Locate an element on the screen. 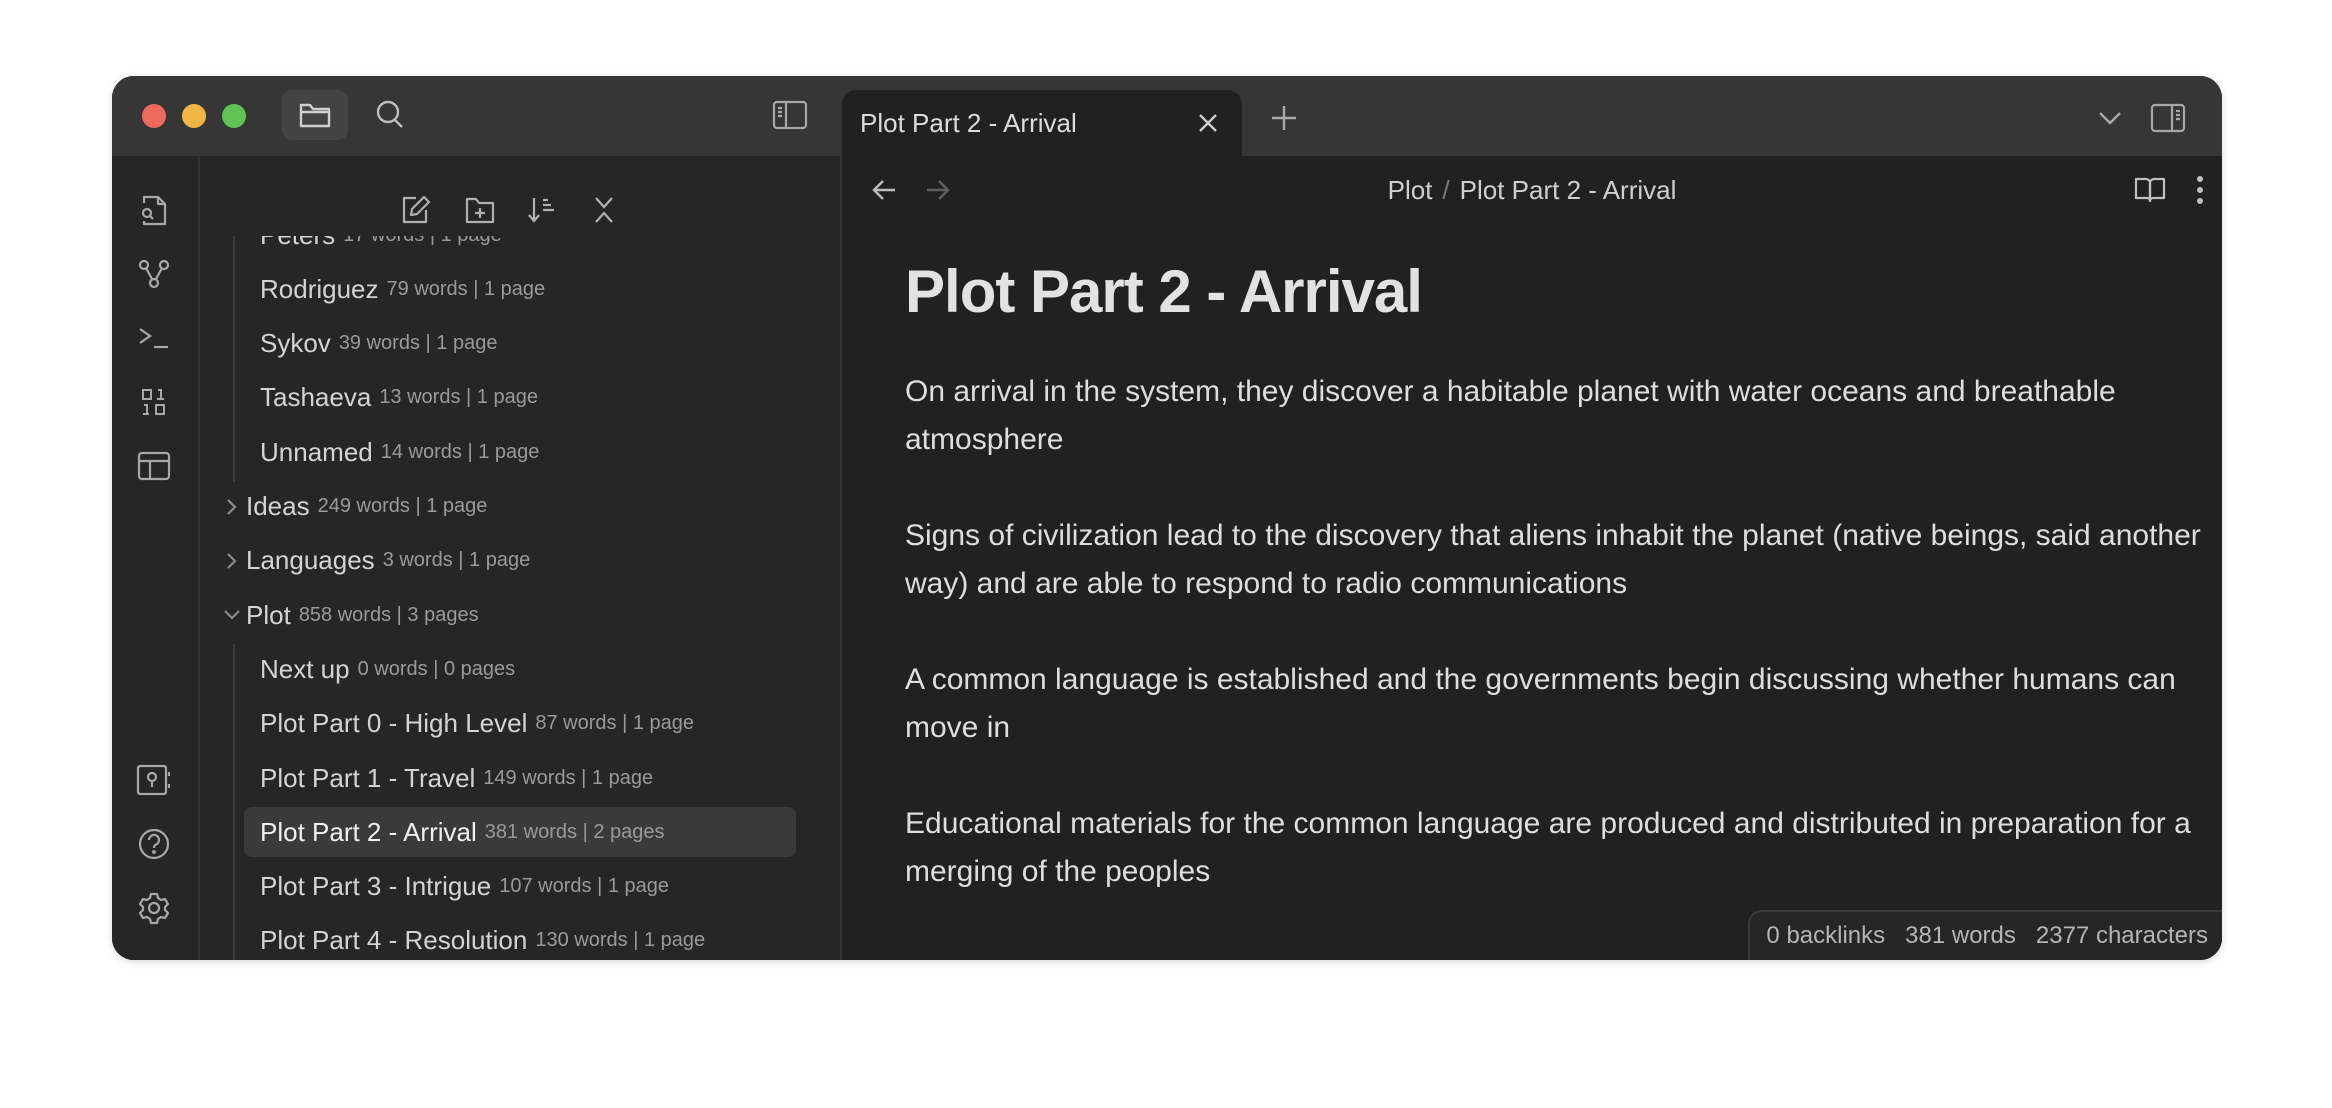 Image resolution: width=2332 pixels, height=1108 pixels. character-count: 2377 characters is located at coordinates (2121, 935).